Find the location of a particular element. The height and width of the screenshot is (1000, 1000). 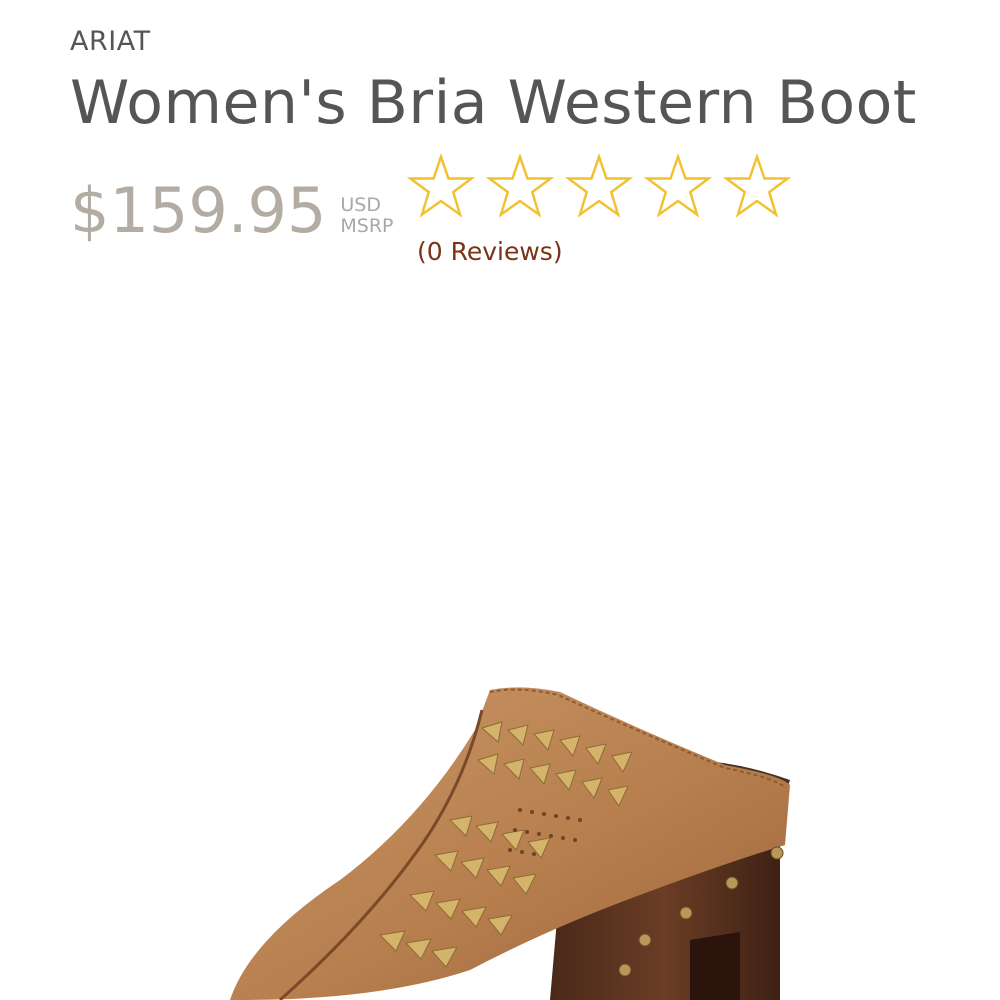

star-row is located at coordinates (599, 186).